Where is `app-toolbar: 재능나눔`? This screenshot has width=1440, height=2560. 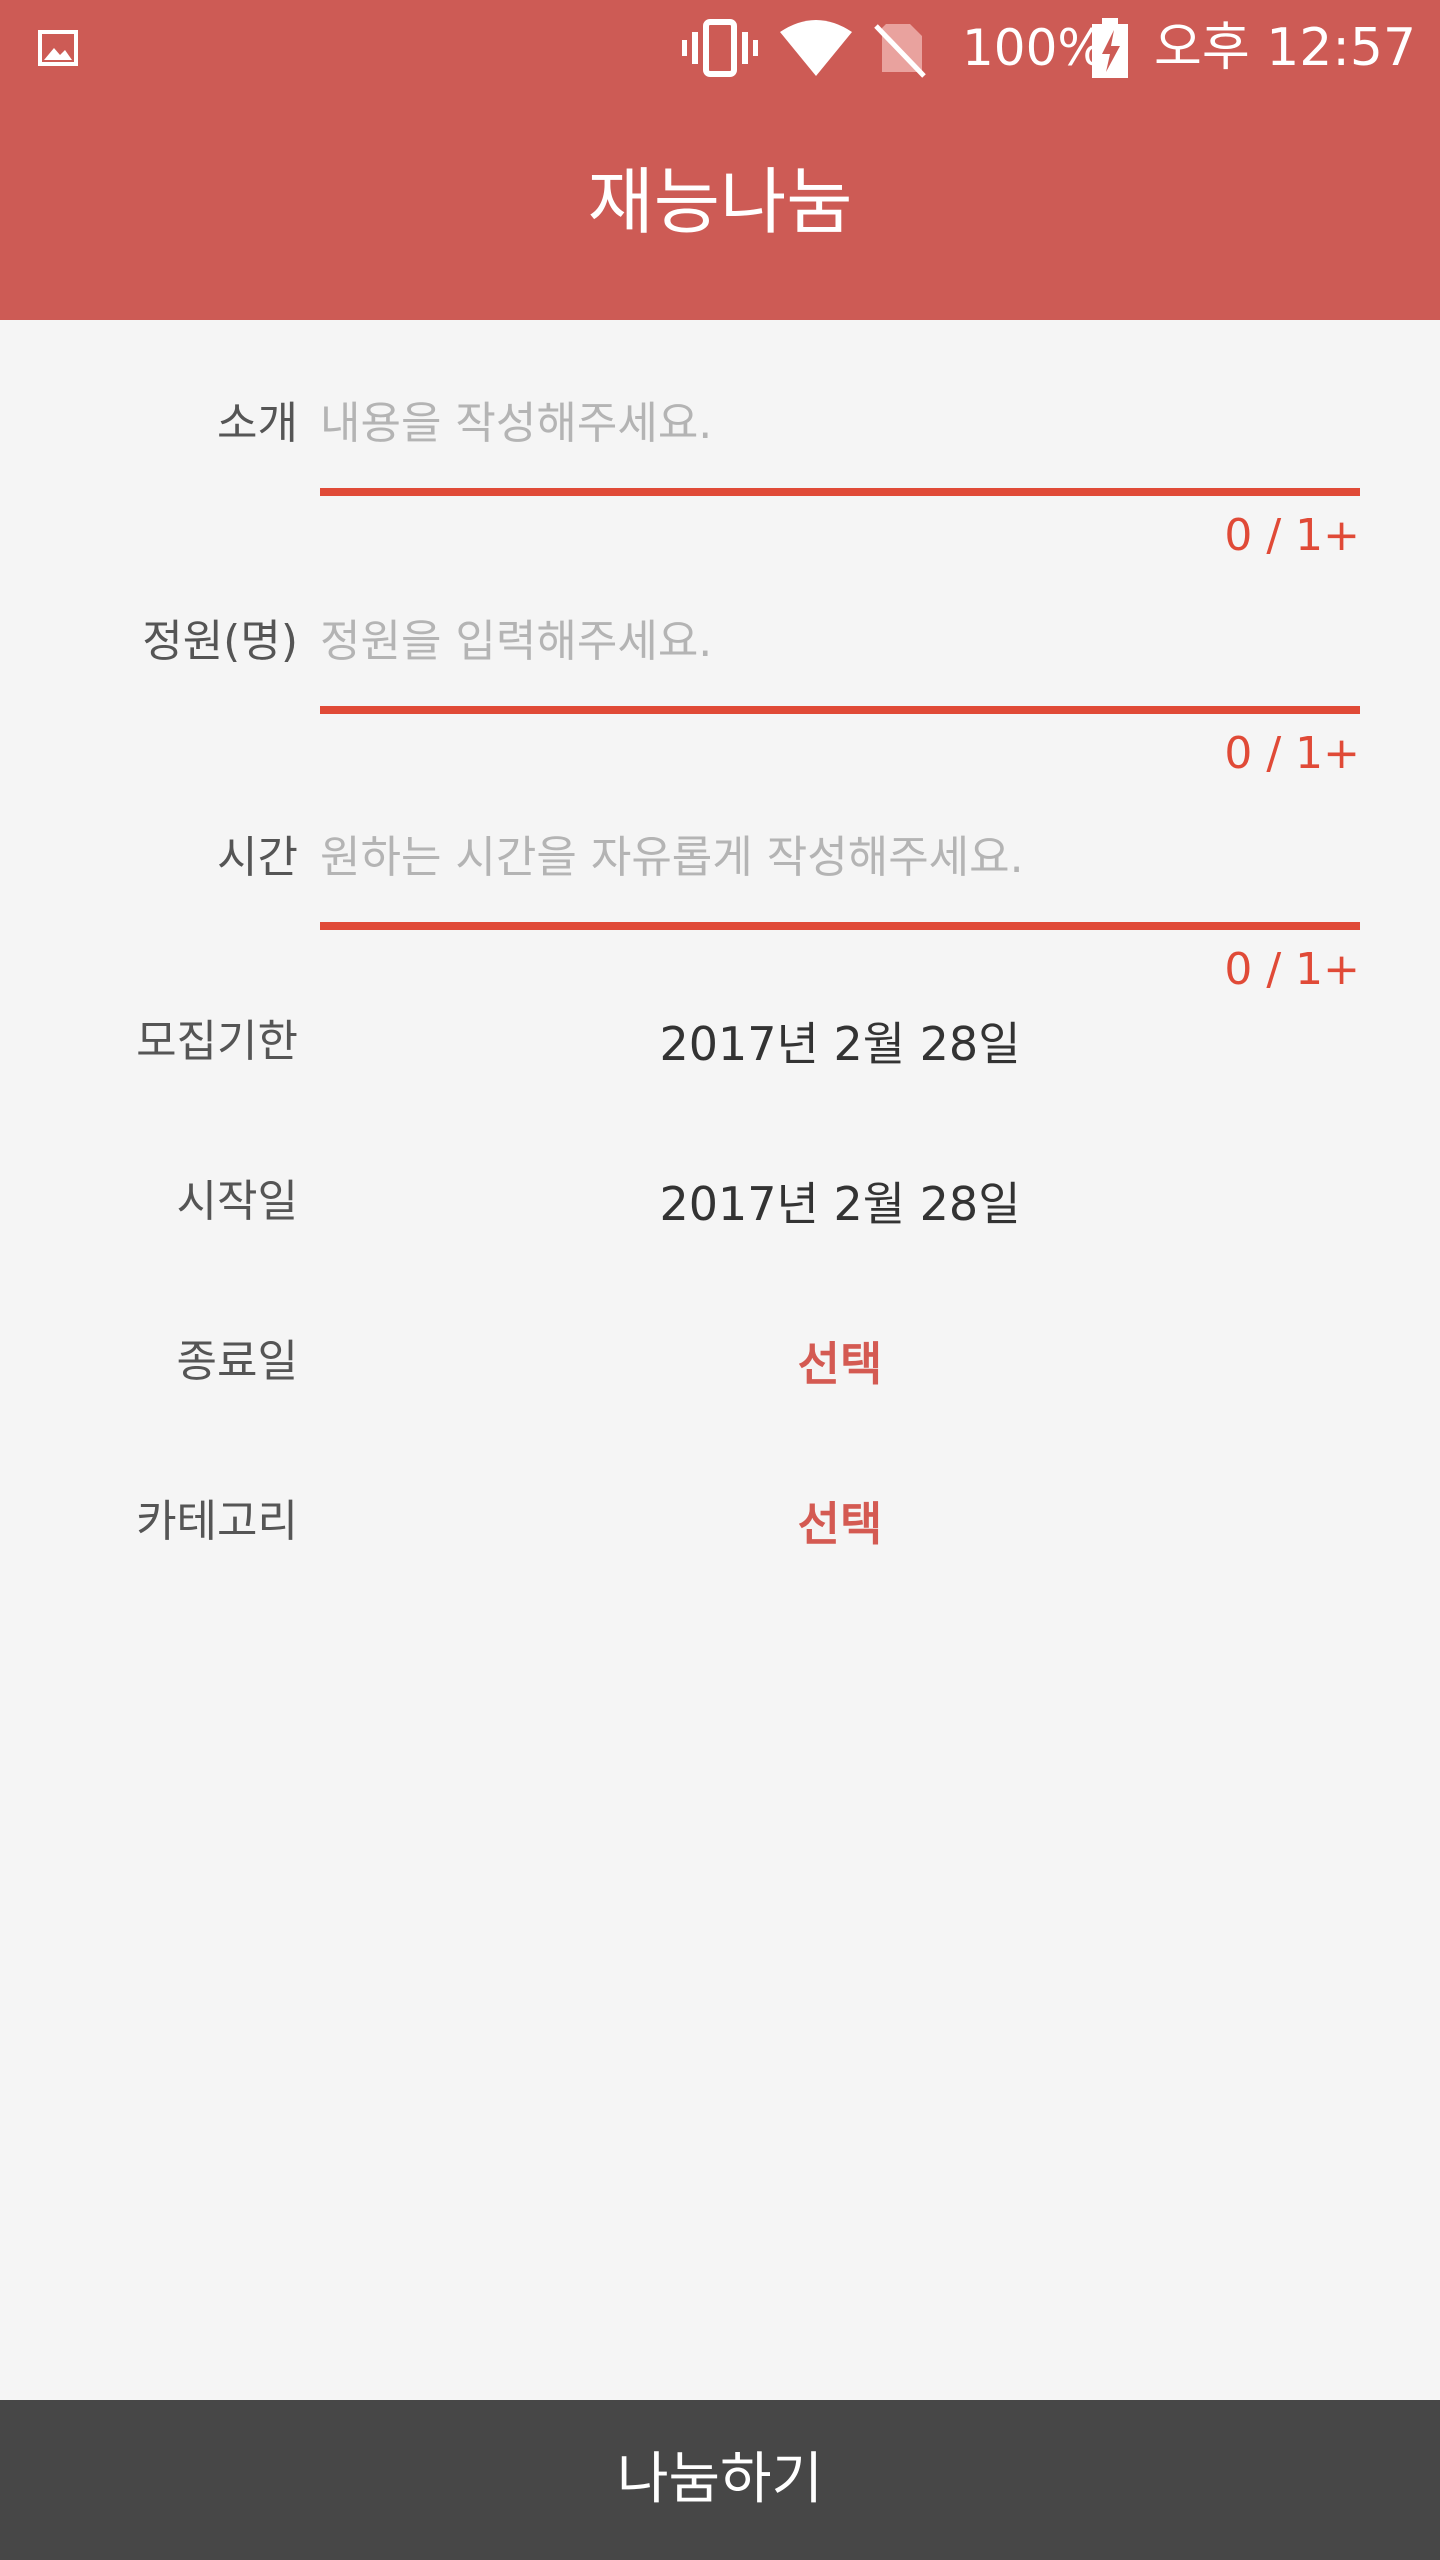
app-toolbar: 재능나눔 is located at coordinates (720, 208).